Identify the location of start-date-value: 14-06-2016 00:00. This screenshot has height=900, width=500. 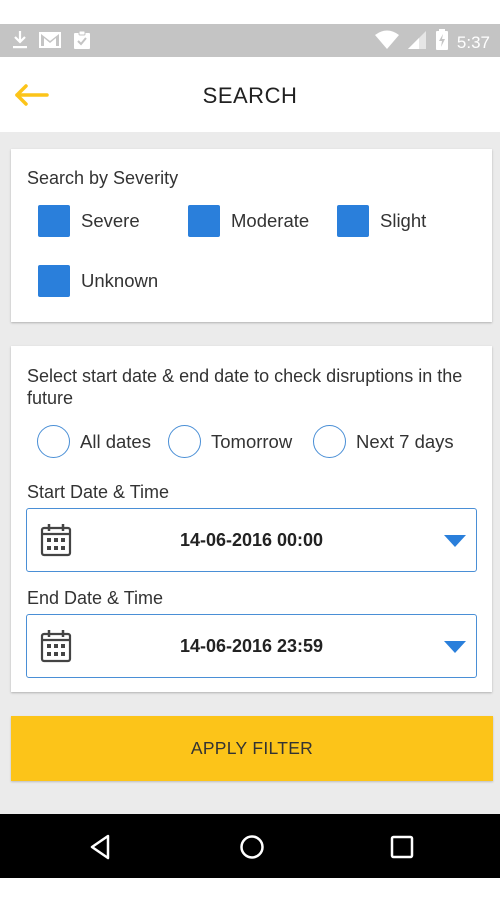
(251, 540).